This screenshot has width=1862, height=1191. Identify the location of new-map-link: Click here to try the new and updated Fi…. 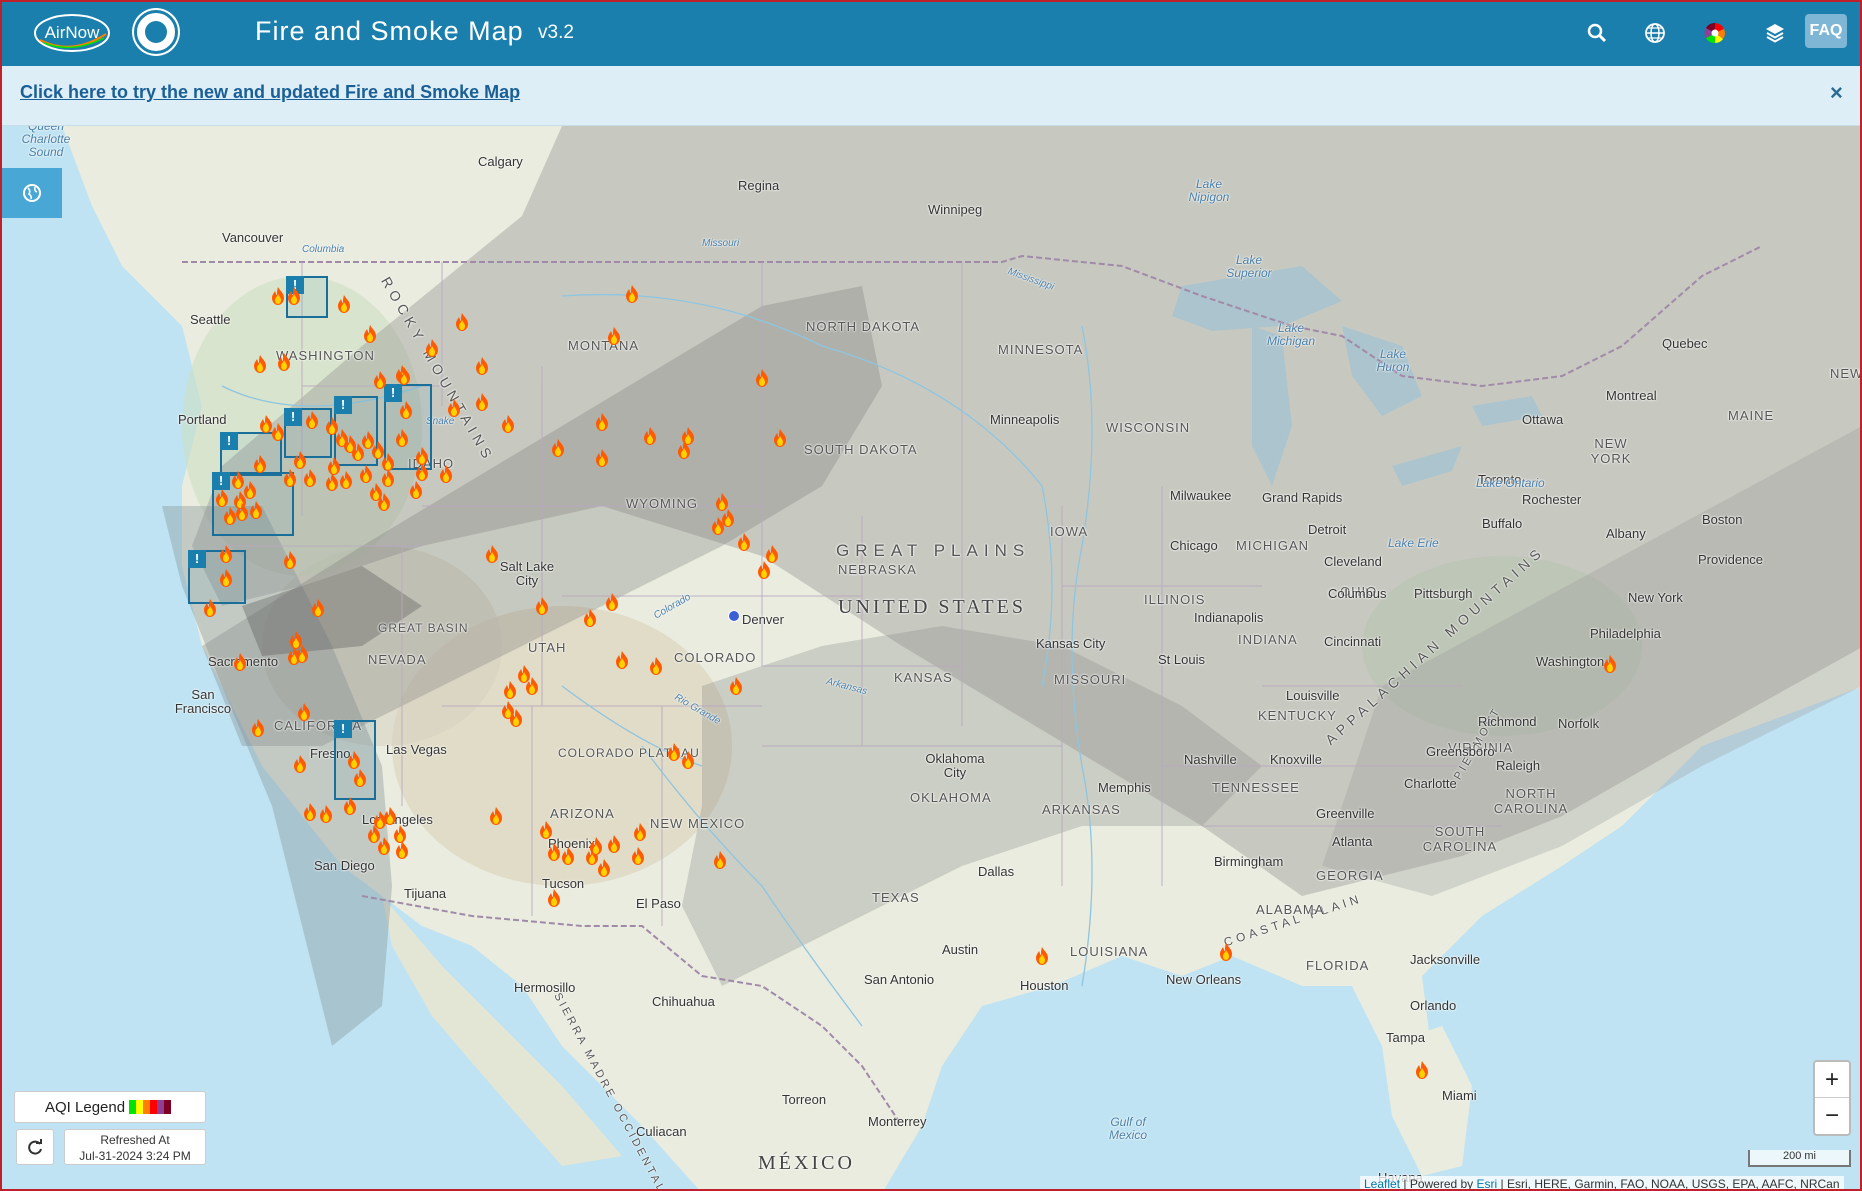
(270, 92).